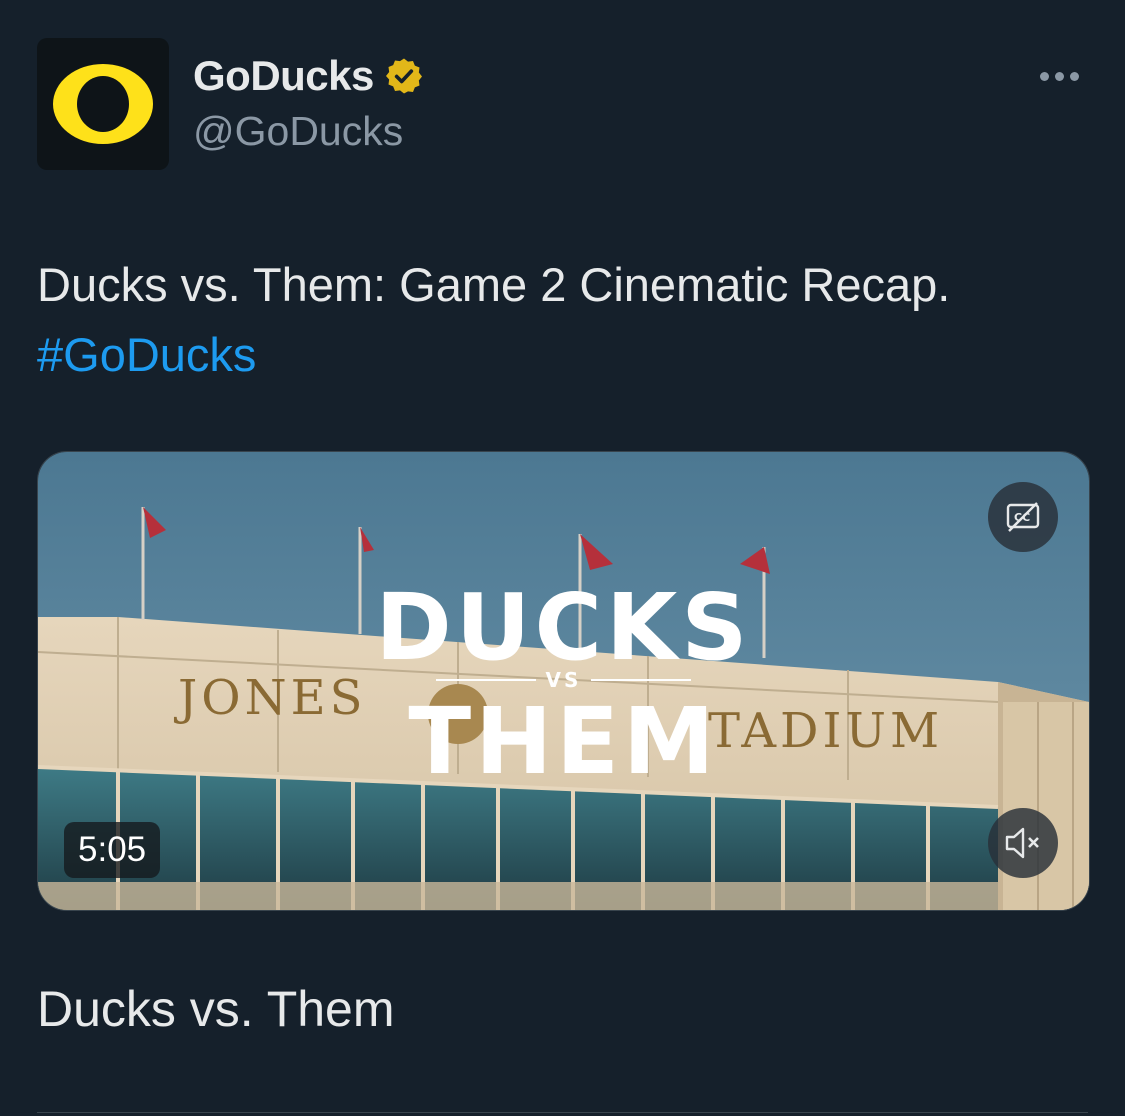 Image resolution: width=1125 pixels, height=1116 pixels. I want to click on mute-button, so click(1023, 843).